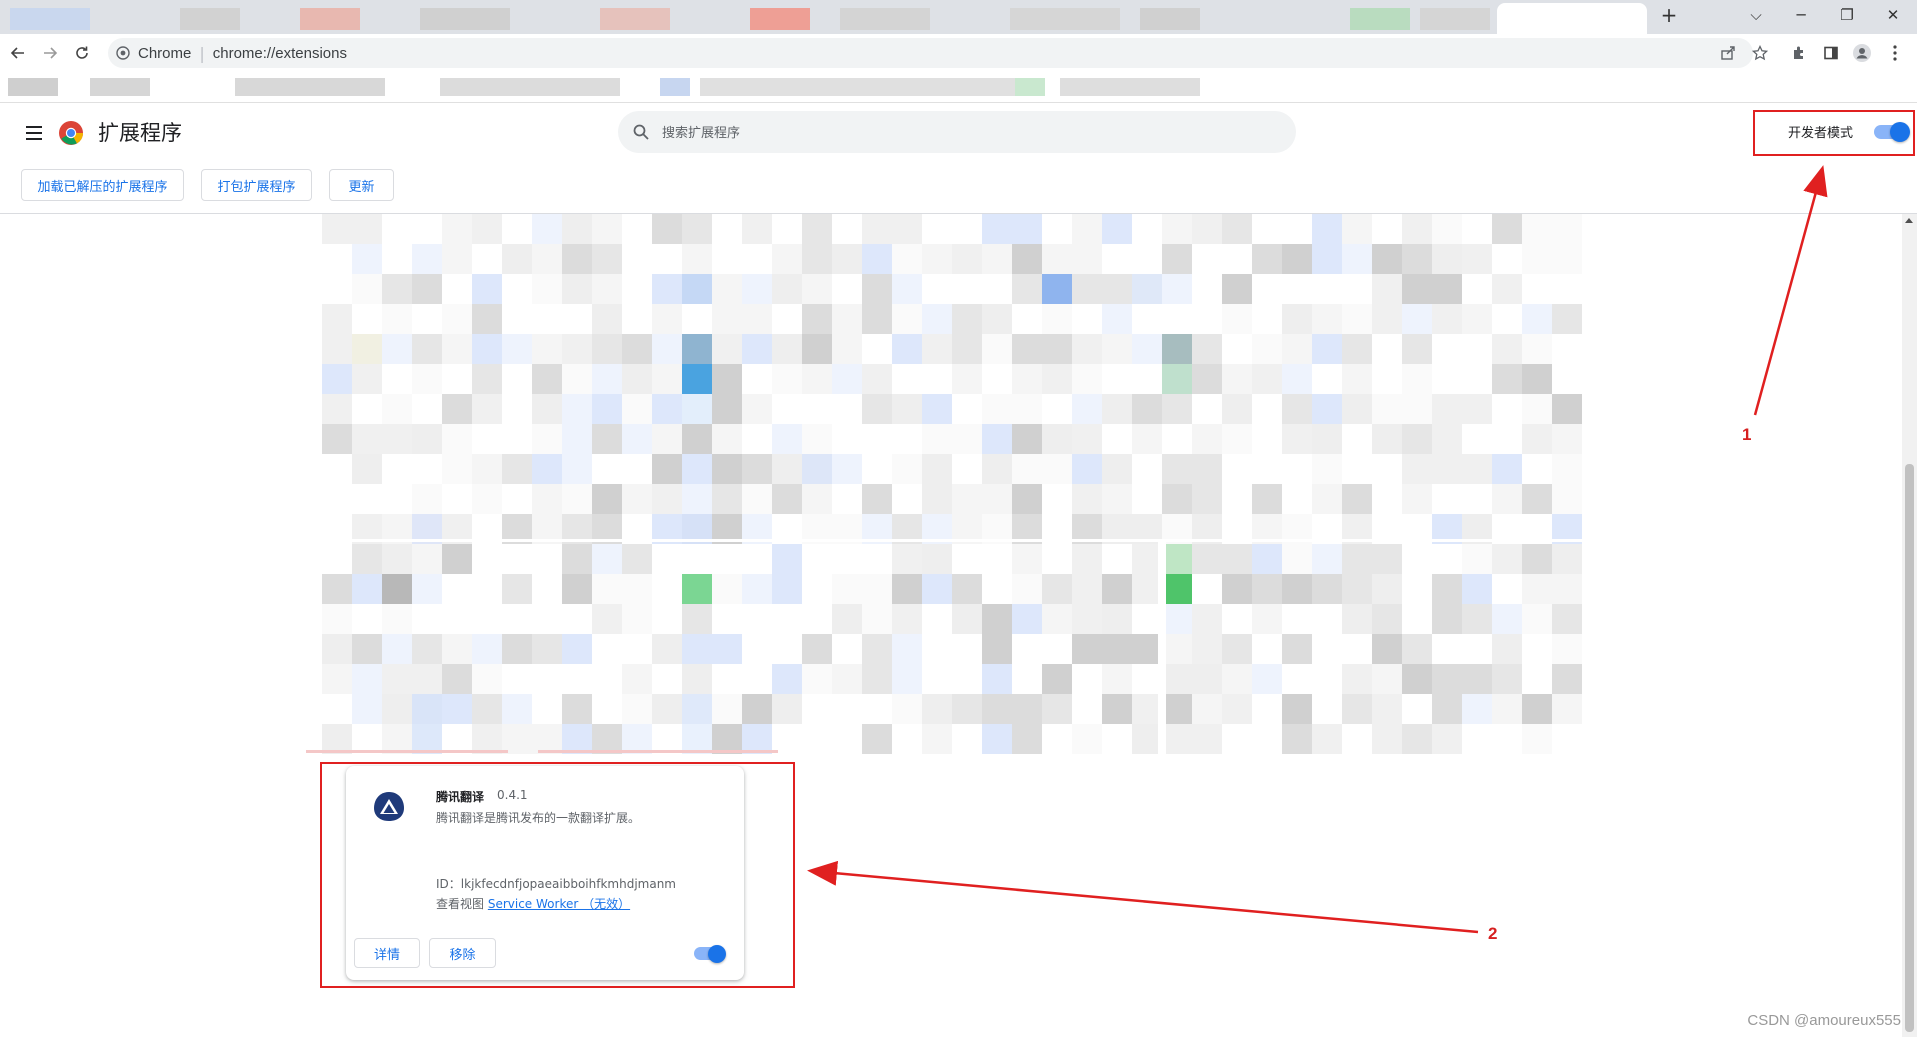  Describe the element at coordinates (1824, 1020) in the screenshot. I see `watermark: CSDN @amoureux555` at that location.